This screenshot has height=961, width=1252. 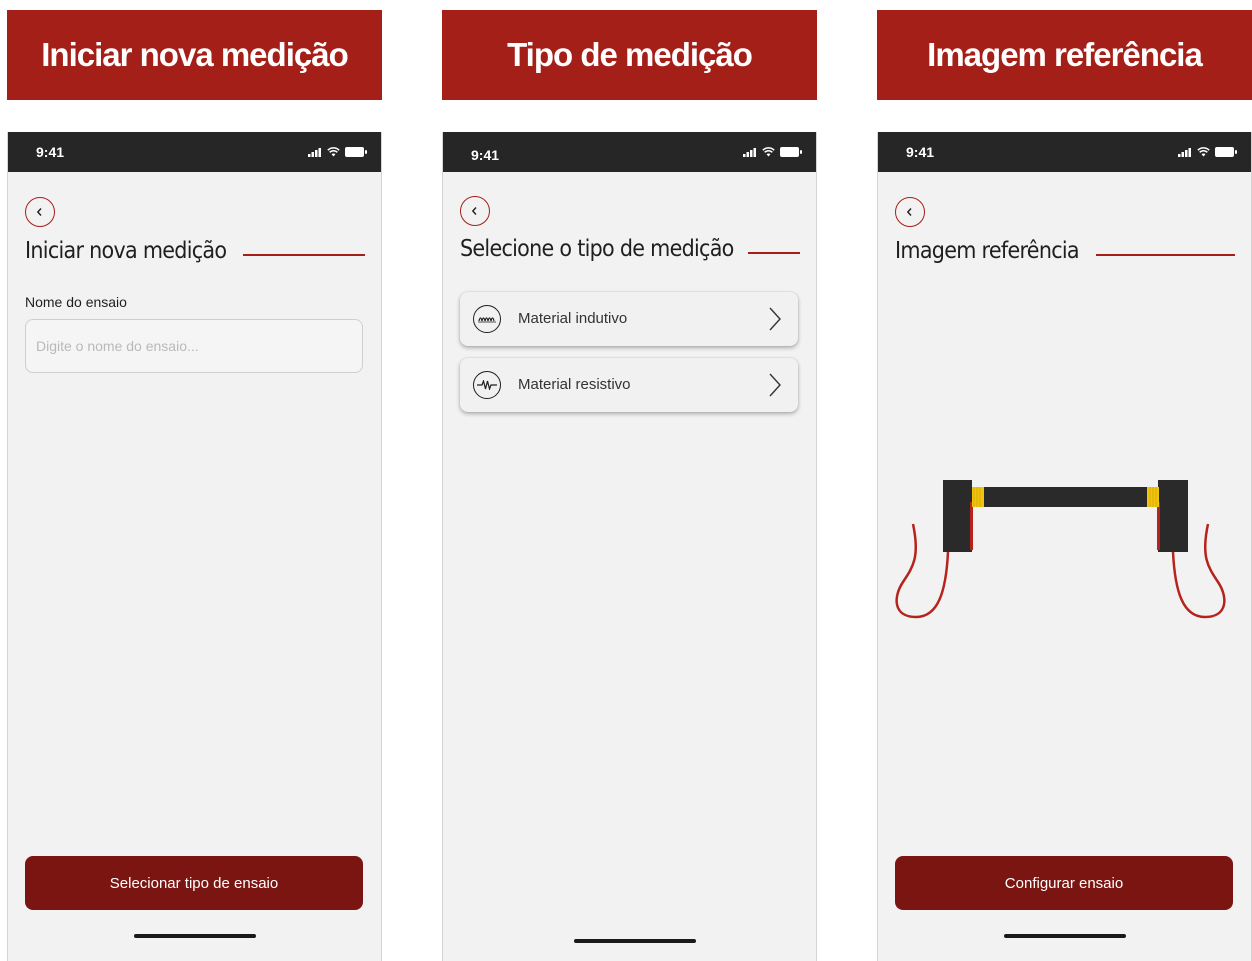 I want to click on inductor-icon, so click(x=487, y=319).